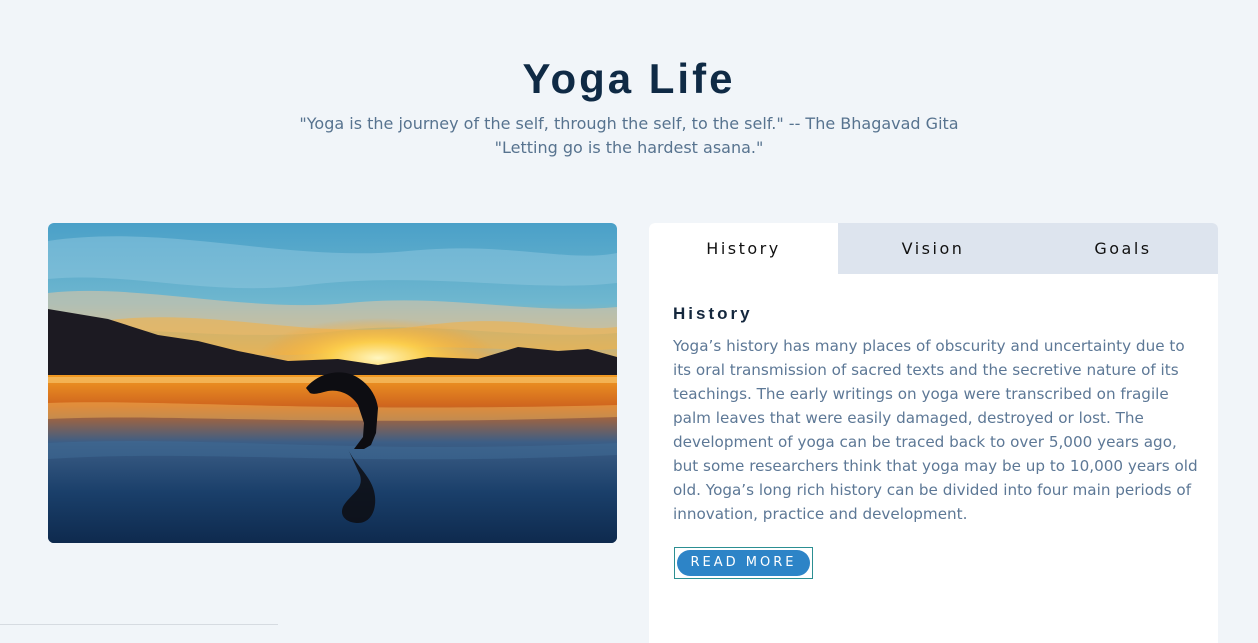 This screenshot has width=1258, height=643. I want to click on tab-goals: Goals, so click(1123, 248).